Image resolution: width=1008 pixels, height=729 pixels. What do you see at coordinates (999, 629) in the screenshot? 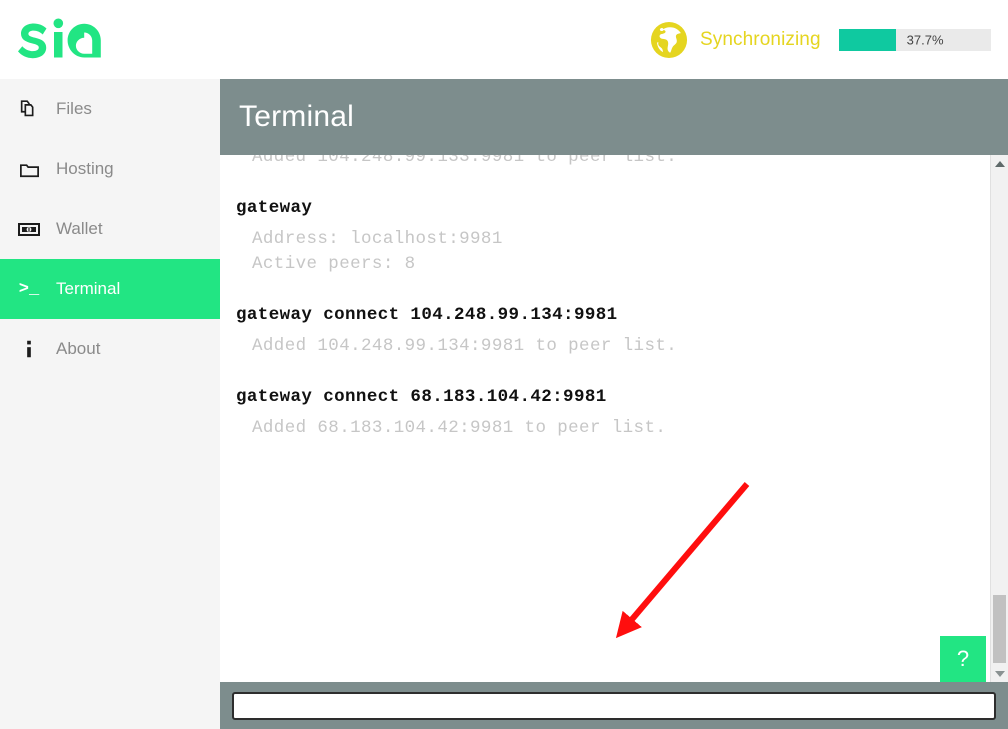
I see `scrollbar-thumb` at bounding box center [999, 629].